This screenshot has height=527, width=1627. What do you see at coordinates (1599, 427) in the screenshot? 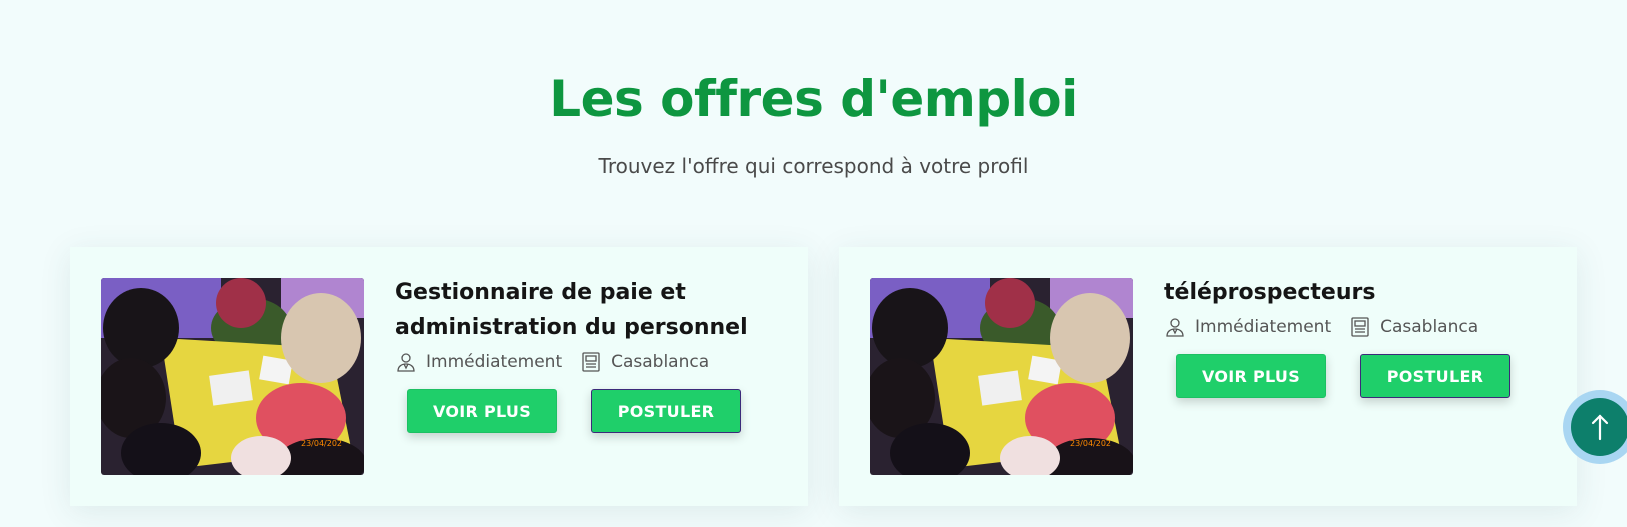
I see `arrow-up-icon` at bounding box center [1599, 427].